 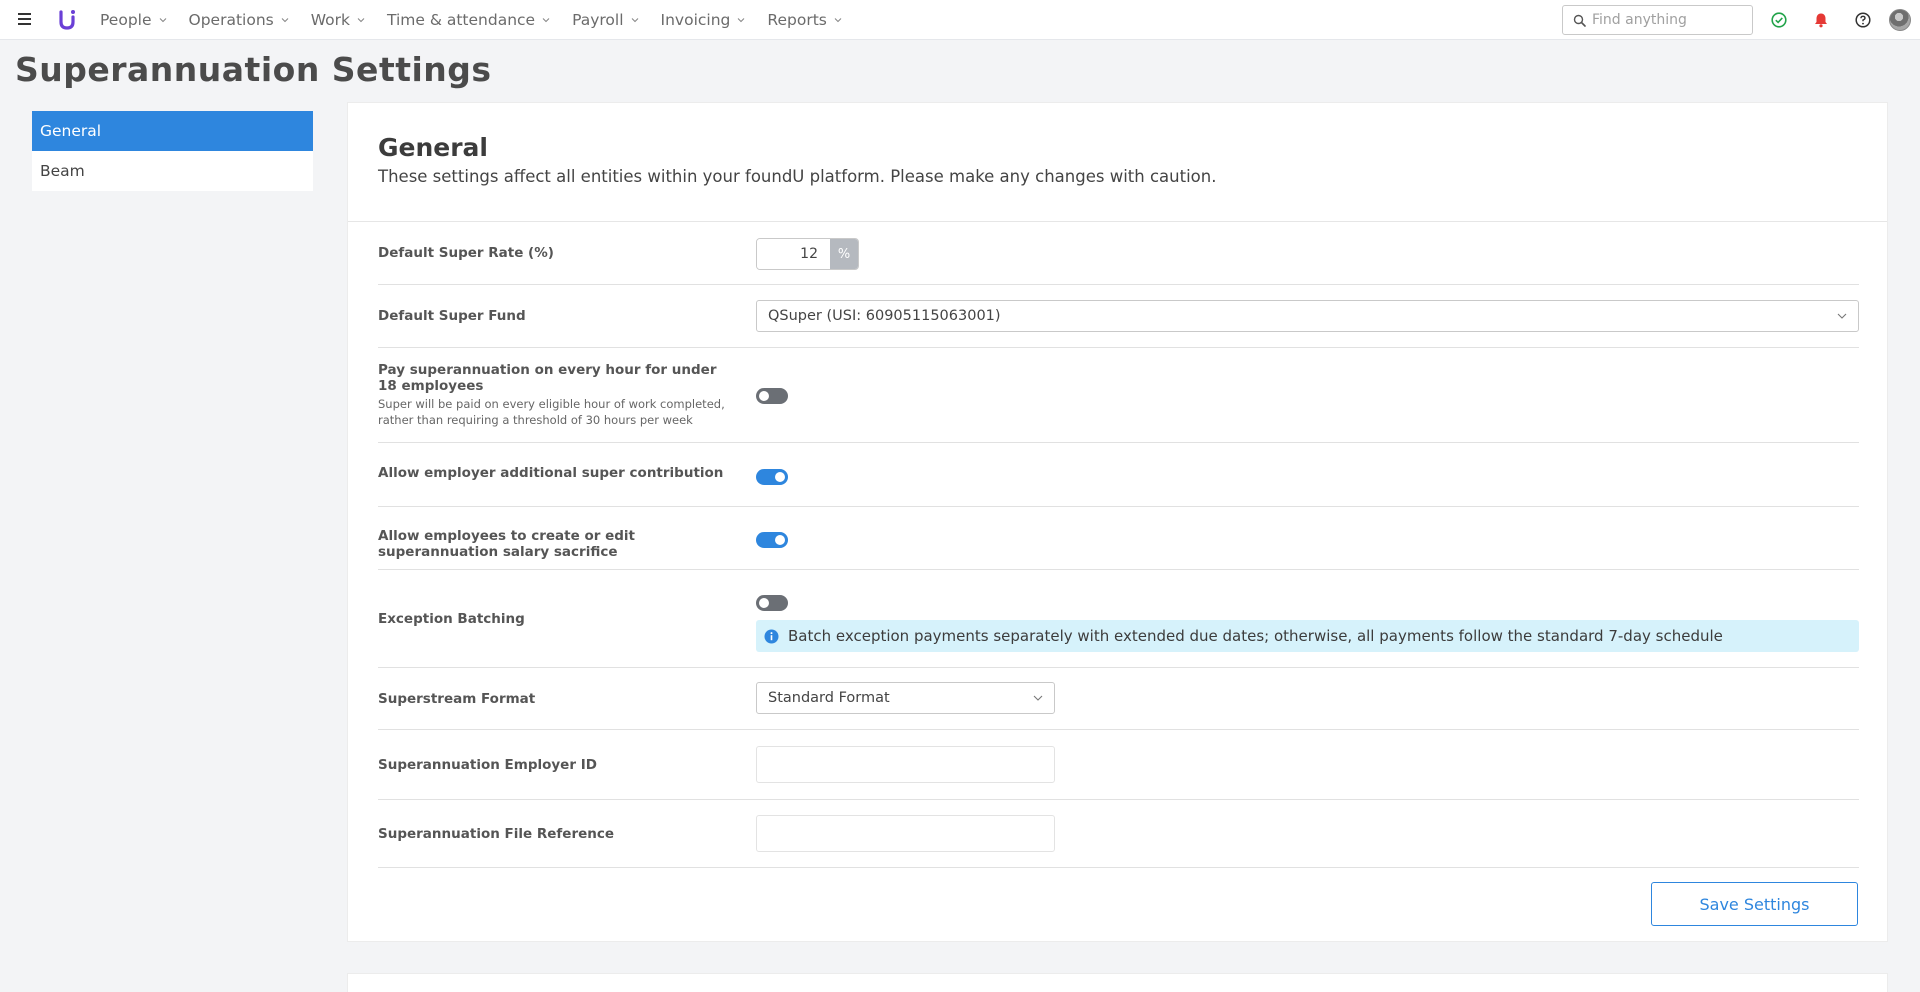 What do you see at coordinates (793, 254) in the screenshot?
I see `default-super-rate-input` at bounding box center [793, 254].